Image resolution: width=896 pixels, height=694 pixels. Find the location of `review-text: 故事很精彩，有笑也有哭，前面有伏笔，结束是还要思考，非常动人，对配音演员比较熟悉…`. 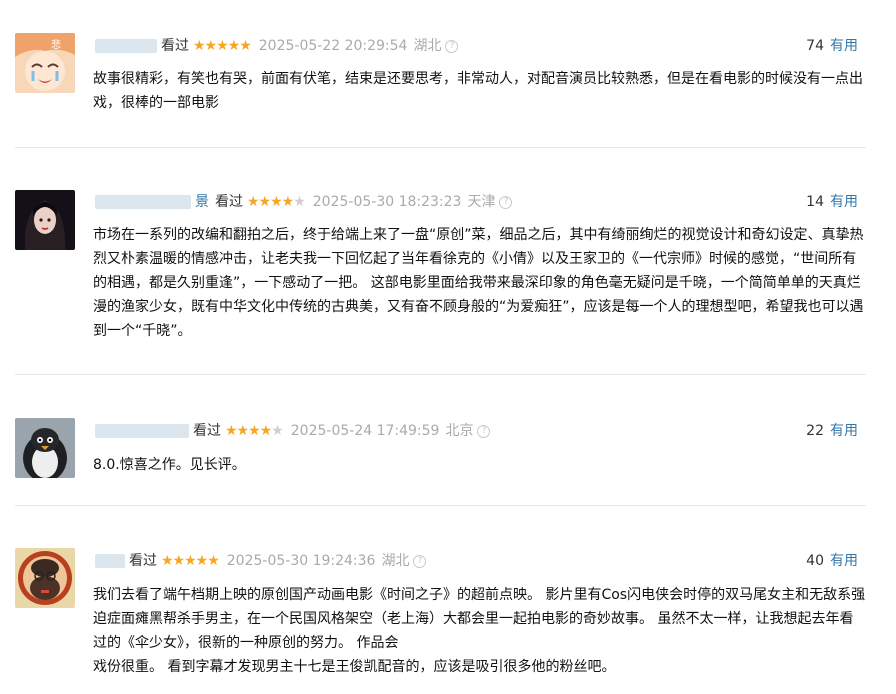

review-text: 故事很精彩，有笑也有哭，前面有伏笔，结束是还要思考，非常动人，对配音演员比较熟悉… is located at coordinates (478, 91).